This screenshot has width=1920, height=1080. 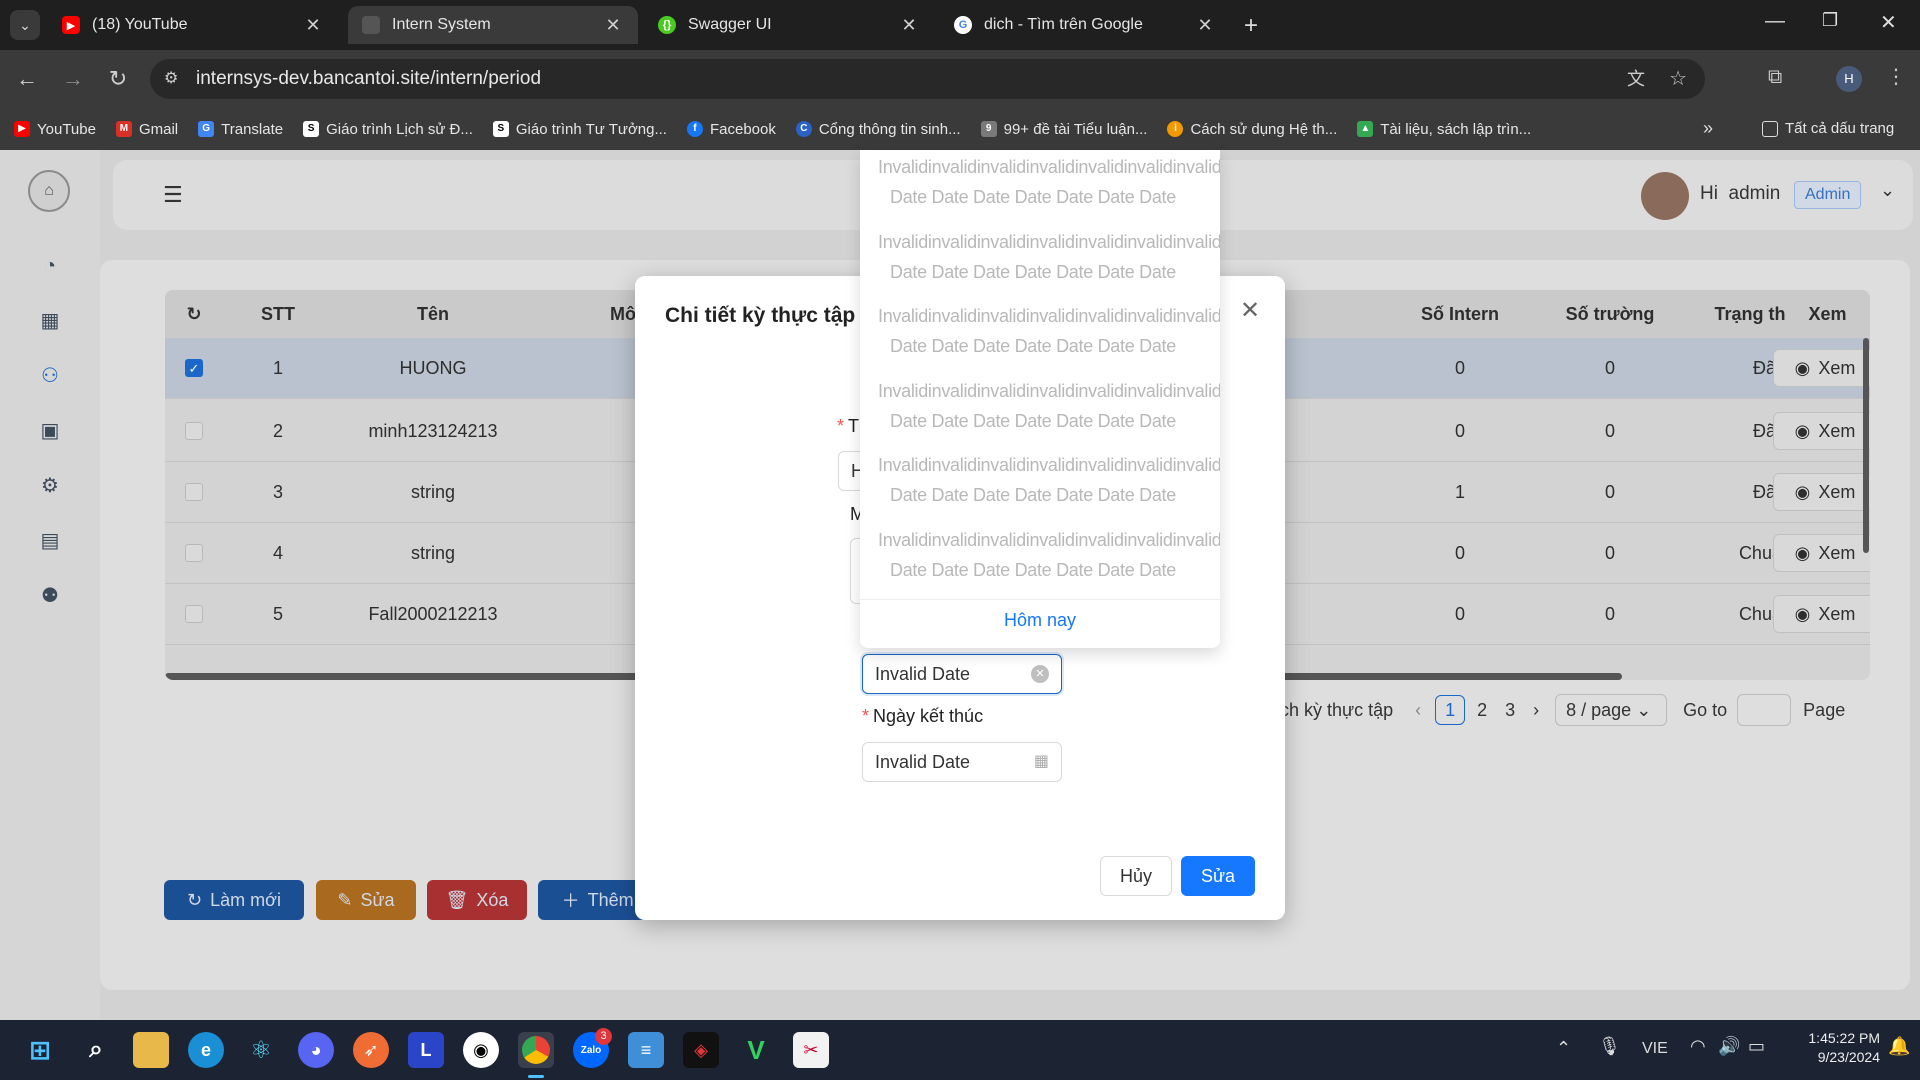 What do you see at coordinates (1708, 128) in the screenshot?
I see `chevron-more-icon: »` at bounding box center [1708, 128].